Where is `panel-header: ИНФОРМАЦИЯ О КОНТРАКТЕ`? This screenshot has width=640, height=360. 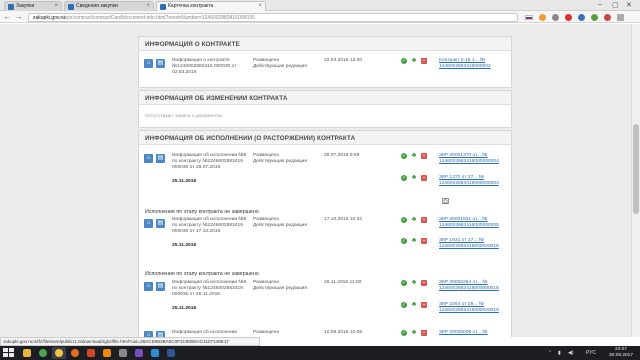
panel-header: ИНФОРМАЦИЯ О КОНТРАКТЕ is located at coordinates (325, 44).